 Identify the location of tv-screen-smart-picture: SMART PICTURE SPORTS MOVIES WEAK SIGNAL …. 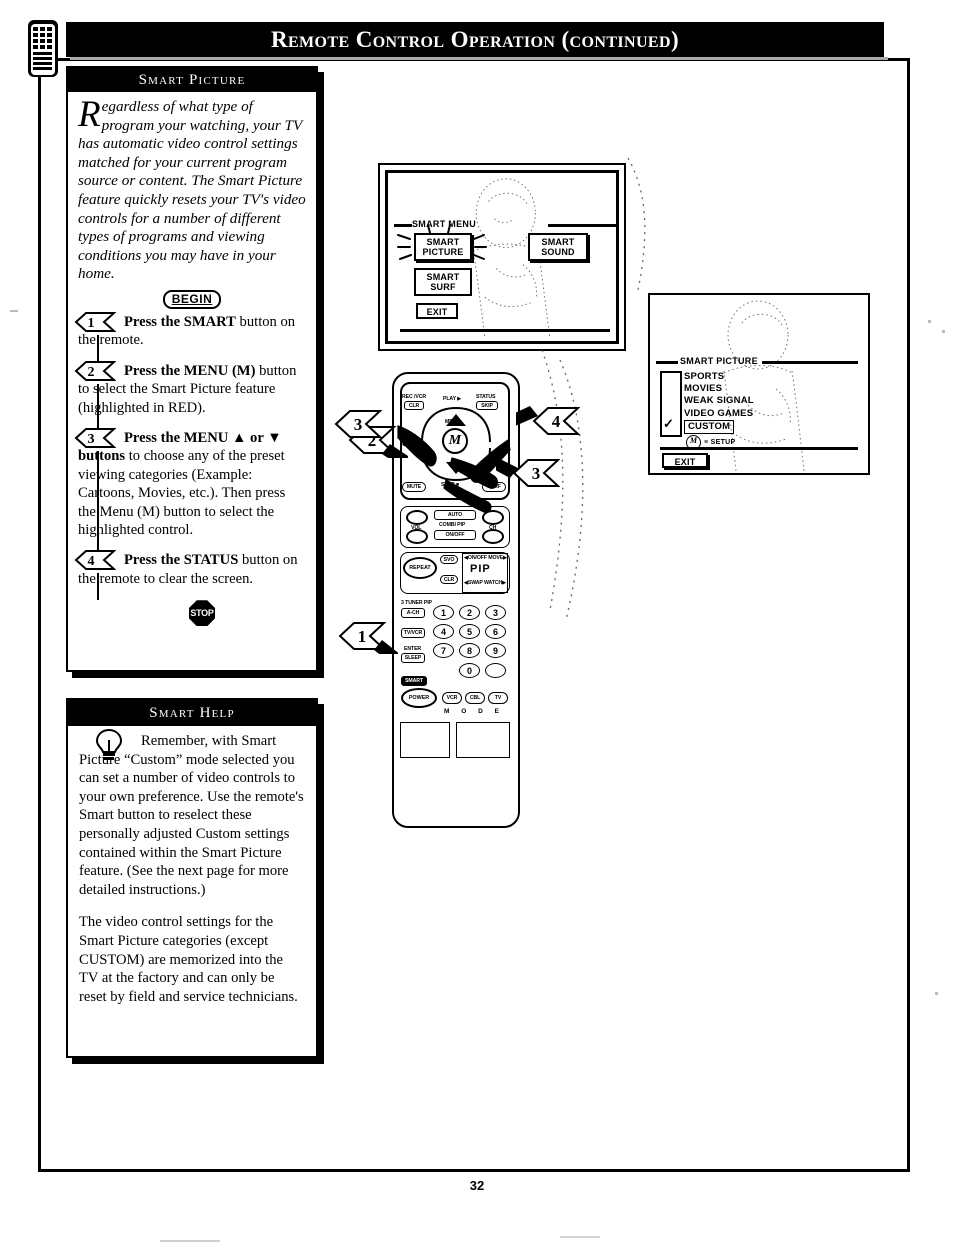
(759, 384).